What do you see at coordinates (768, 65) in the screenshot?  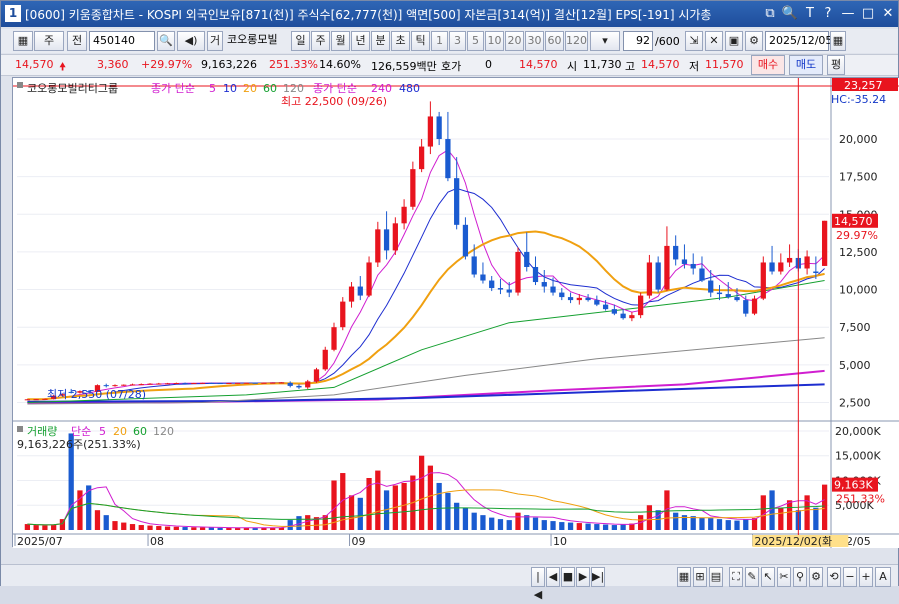 I see `buy-button: 매수` at bounding box center [768, 65].